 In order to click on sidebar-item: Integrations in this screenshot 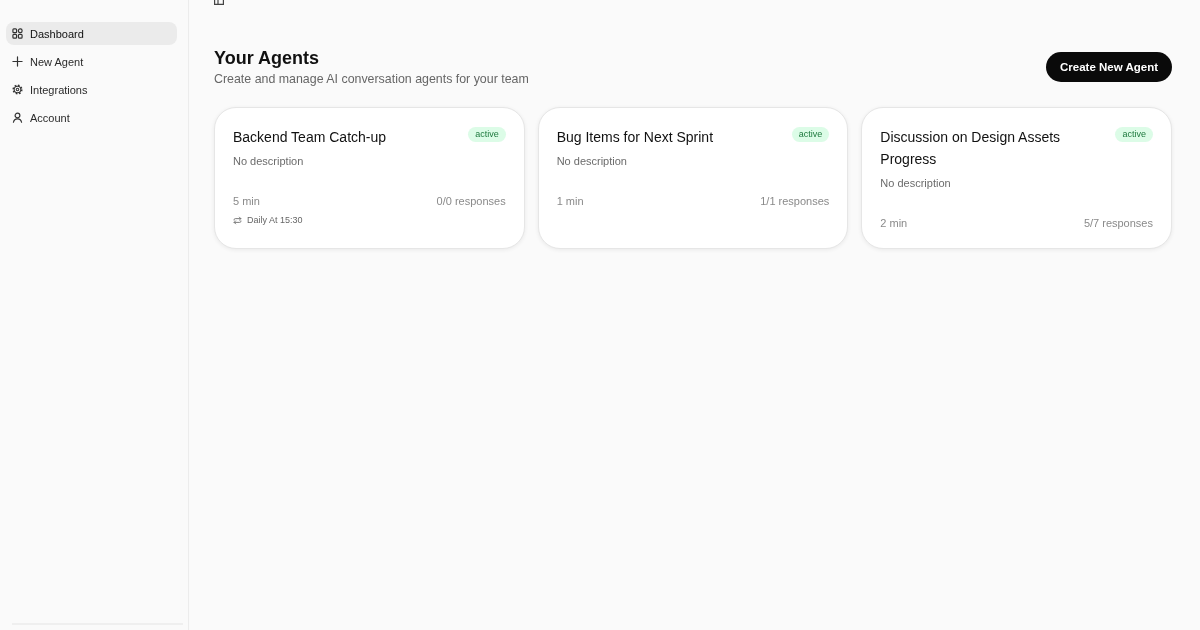, I will do `click(91, 89)`.